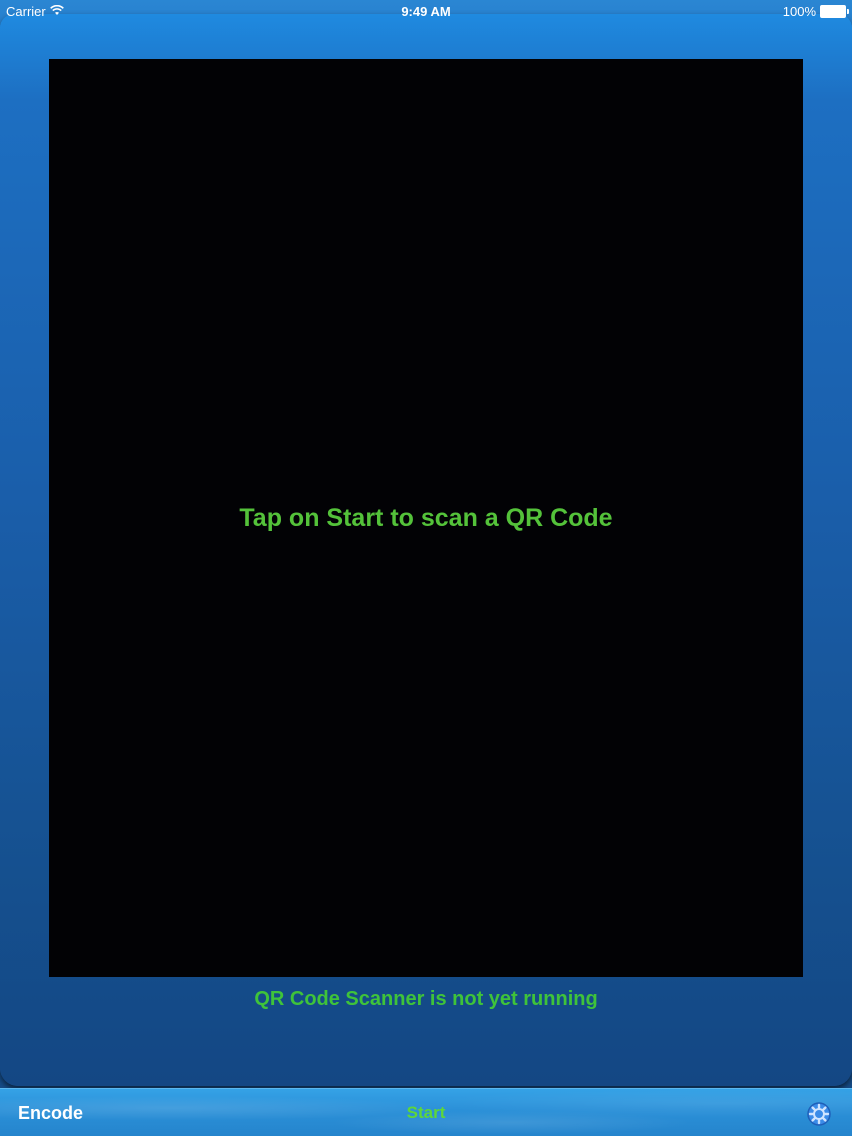 This screenshot has width=852, height=1136. Describe the element at coordinates (819, 1114) in the screenshot. I see `gear-icon` at that location.